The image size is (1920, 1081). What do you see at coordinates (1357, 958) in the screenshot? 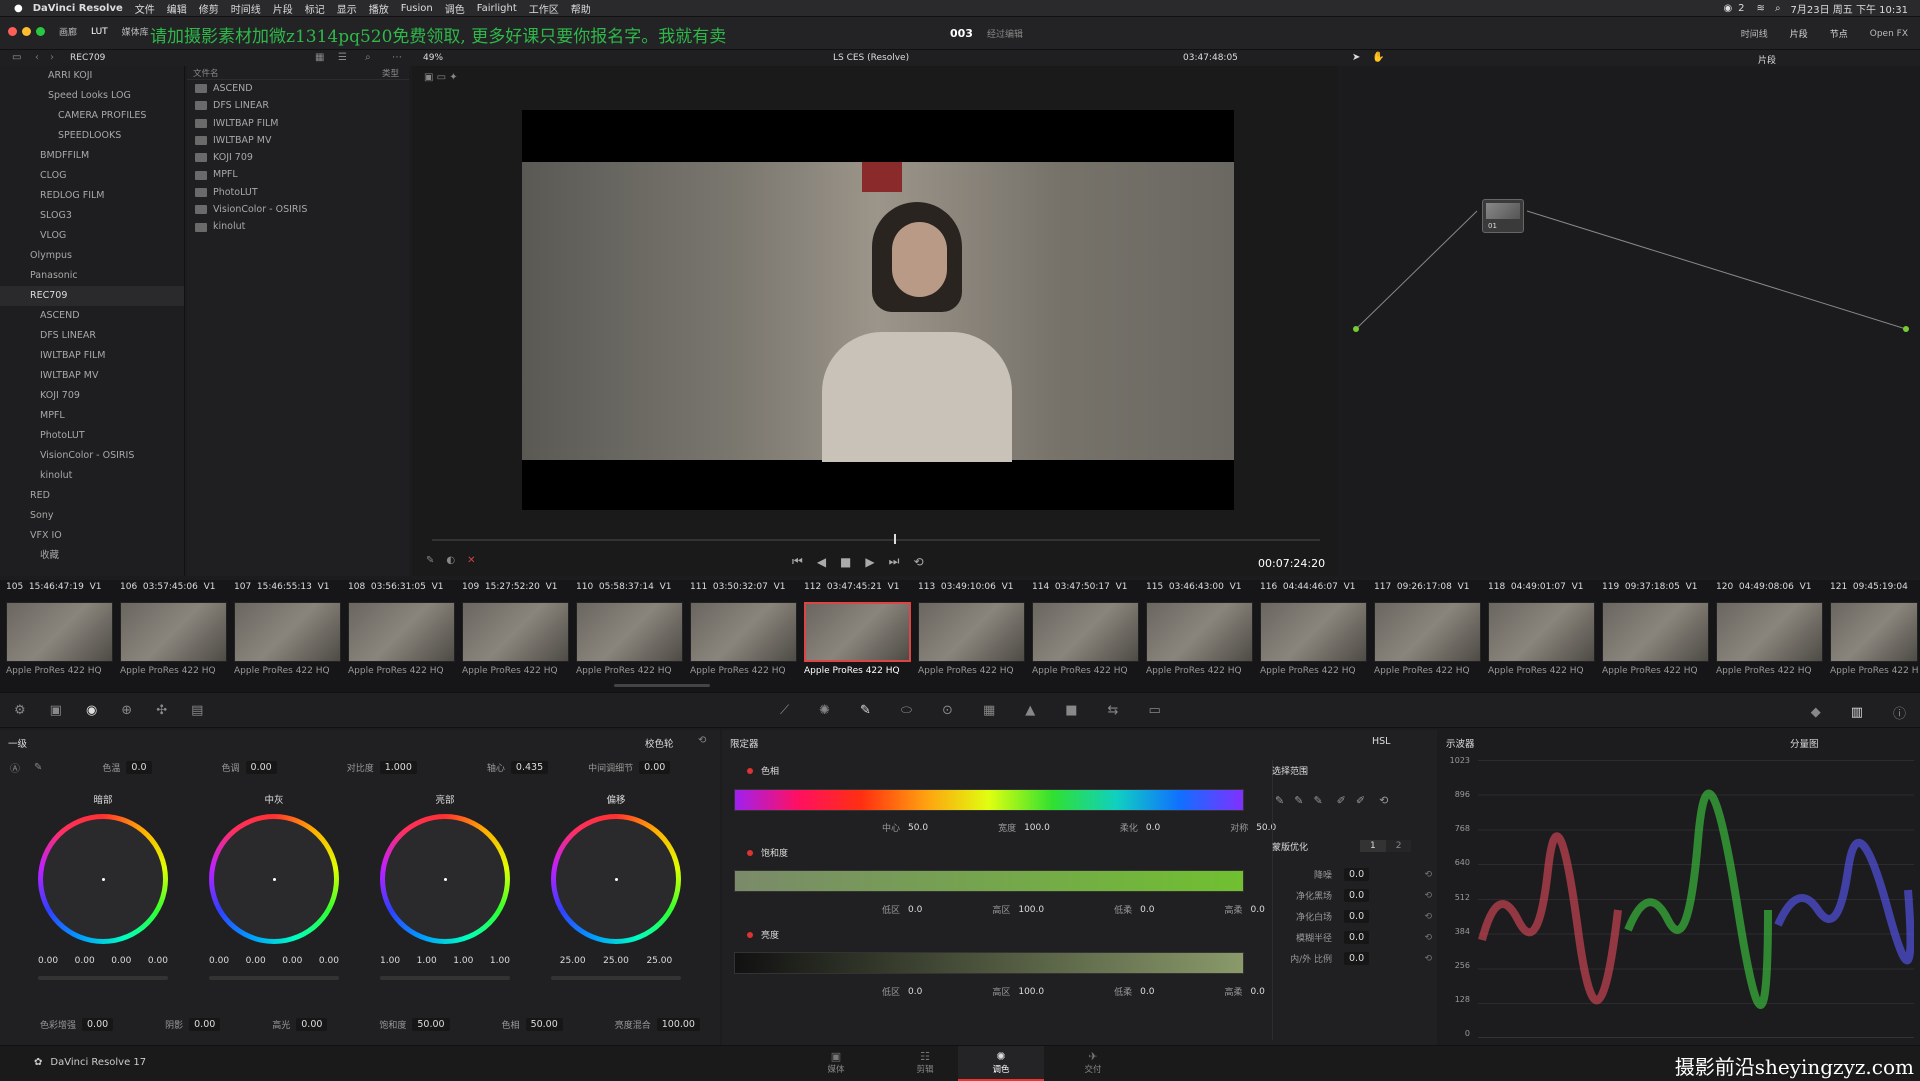
I see `in-out-ratio-input: 0.0` at bounding box center [1357, 958].